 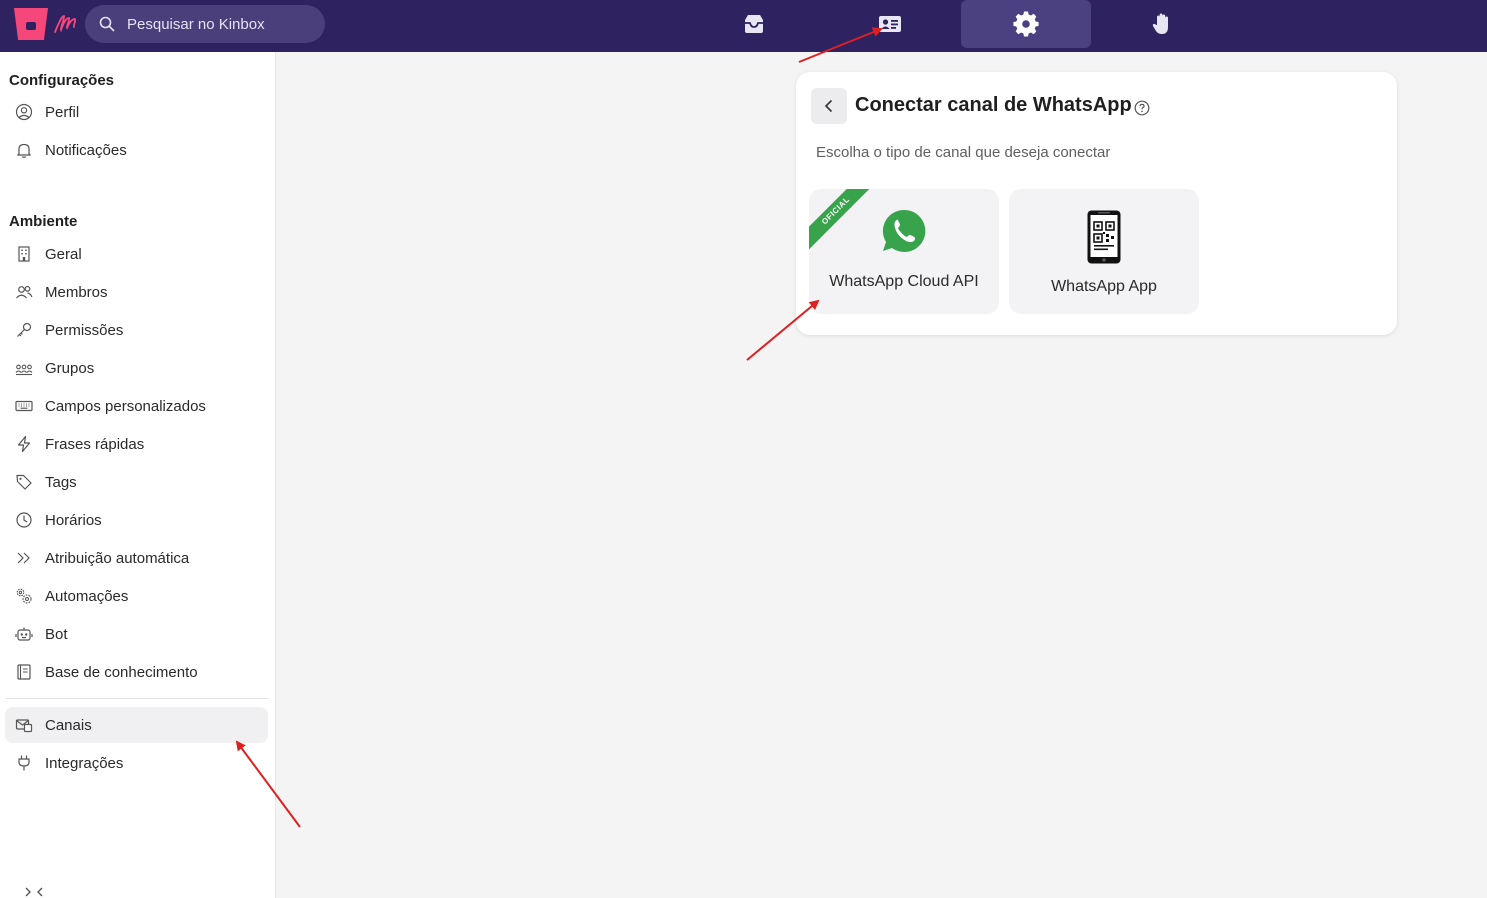 I want to click on chevron-left-icon, so click(x=828, y=106).